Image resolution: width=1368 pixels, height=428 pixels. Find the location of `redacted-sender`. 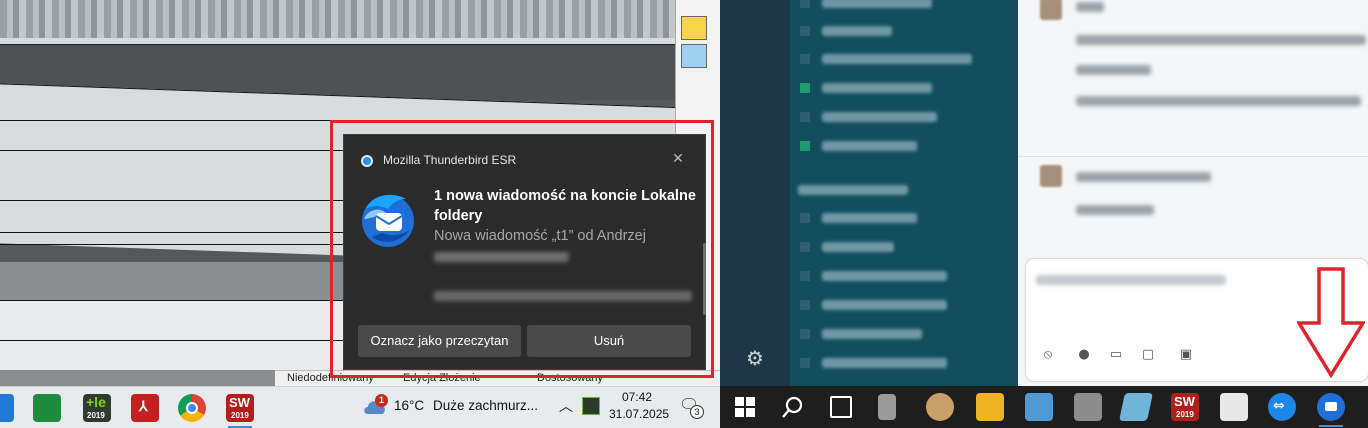

redacted-sender is located at coordinates (501, 257).